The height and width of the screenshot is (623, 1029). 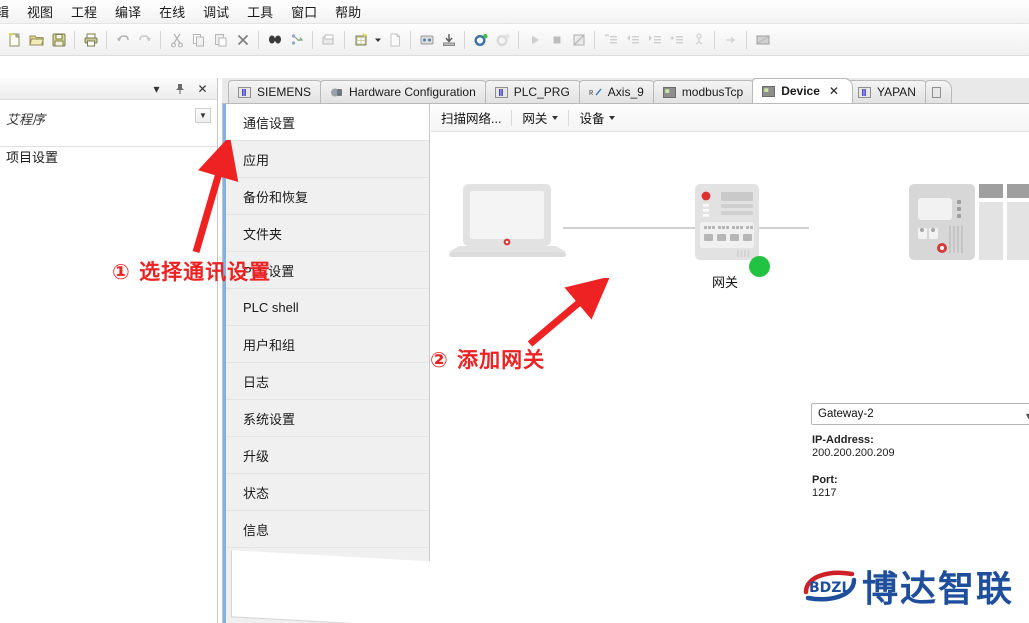 I want to click on left-panel-row-program: 艾程序, so click(x=108, y=118).